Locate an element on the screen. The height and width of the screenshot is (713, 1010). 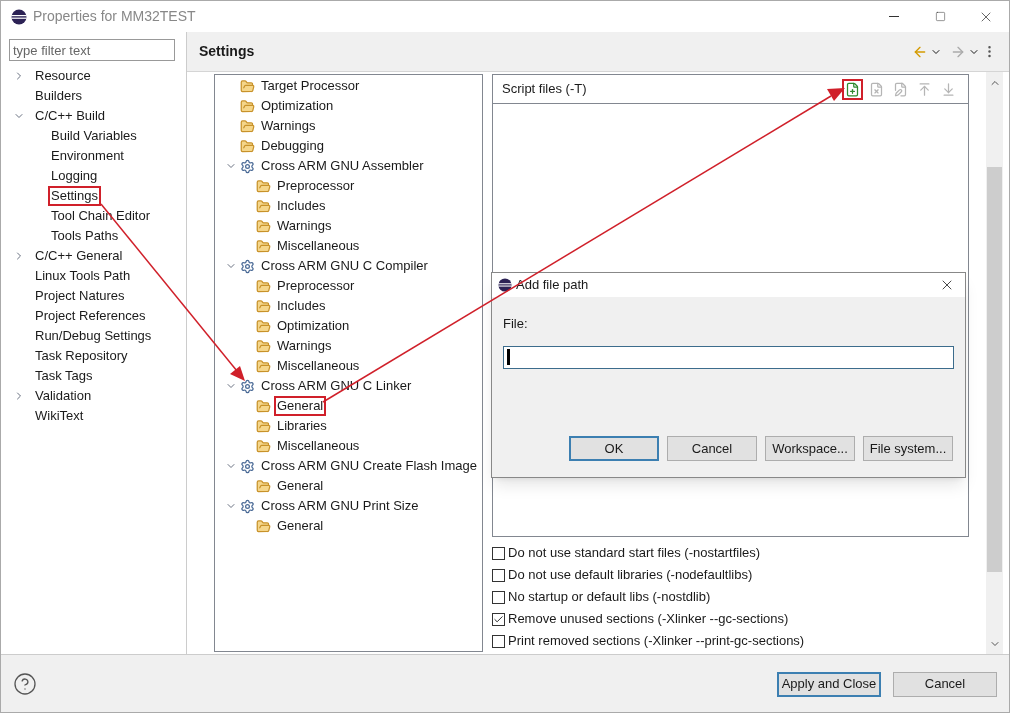
sidebar-item: C/C++ Build is located at coordinates (70, 116).